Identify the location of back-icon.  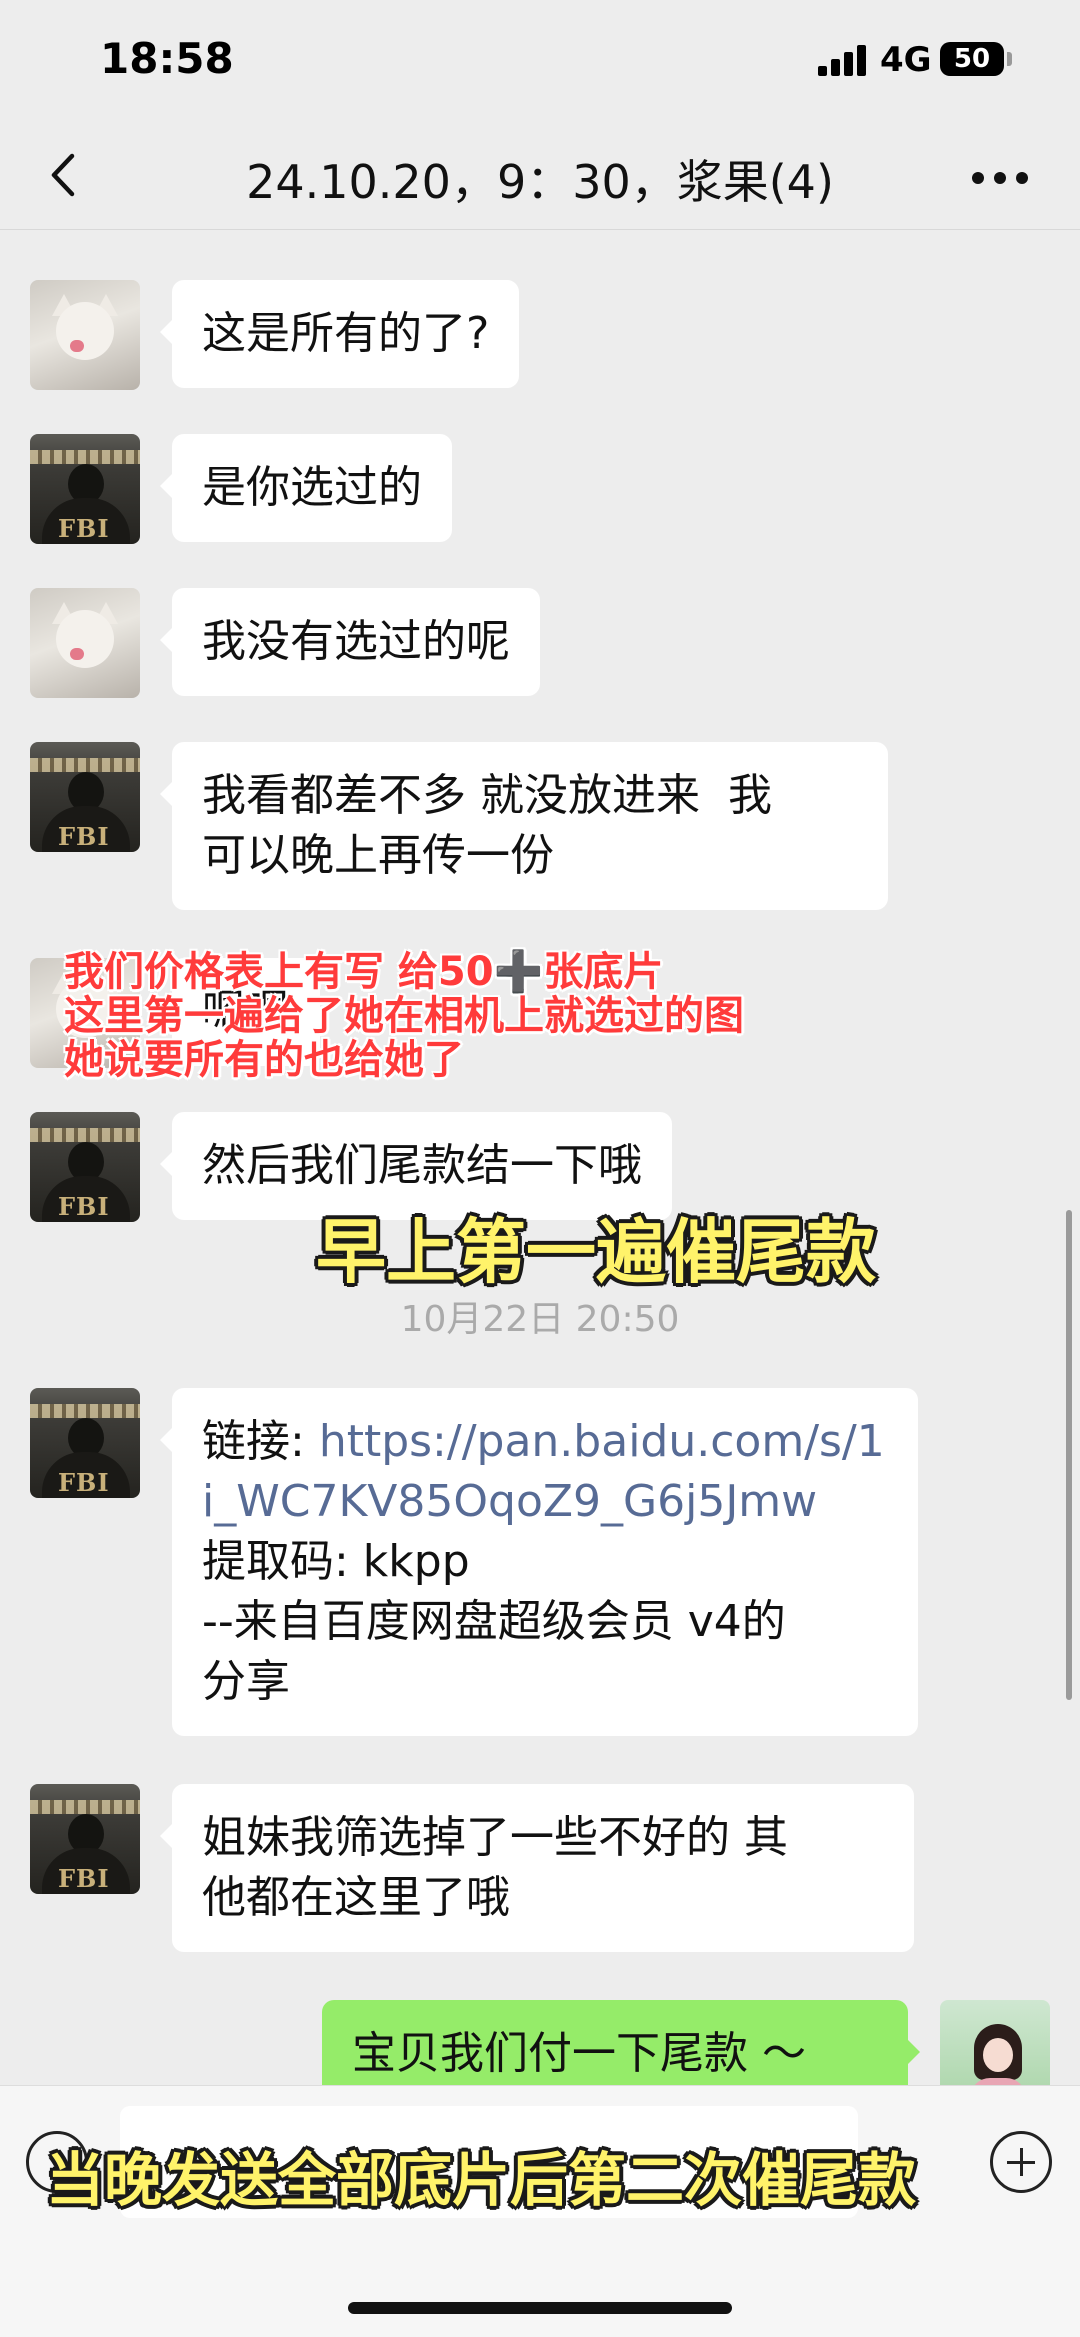
(65, 175).